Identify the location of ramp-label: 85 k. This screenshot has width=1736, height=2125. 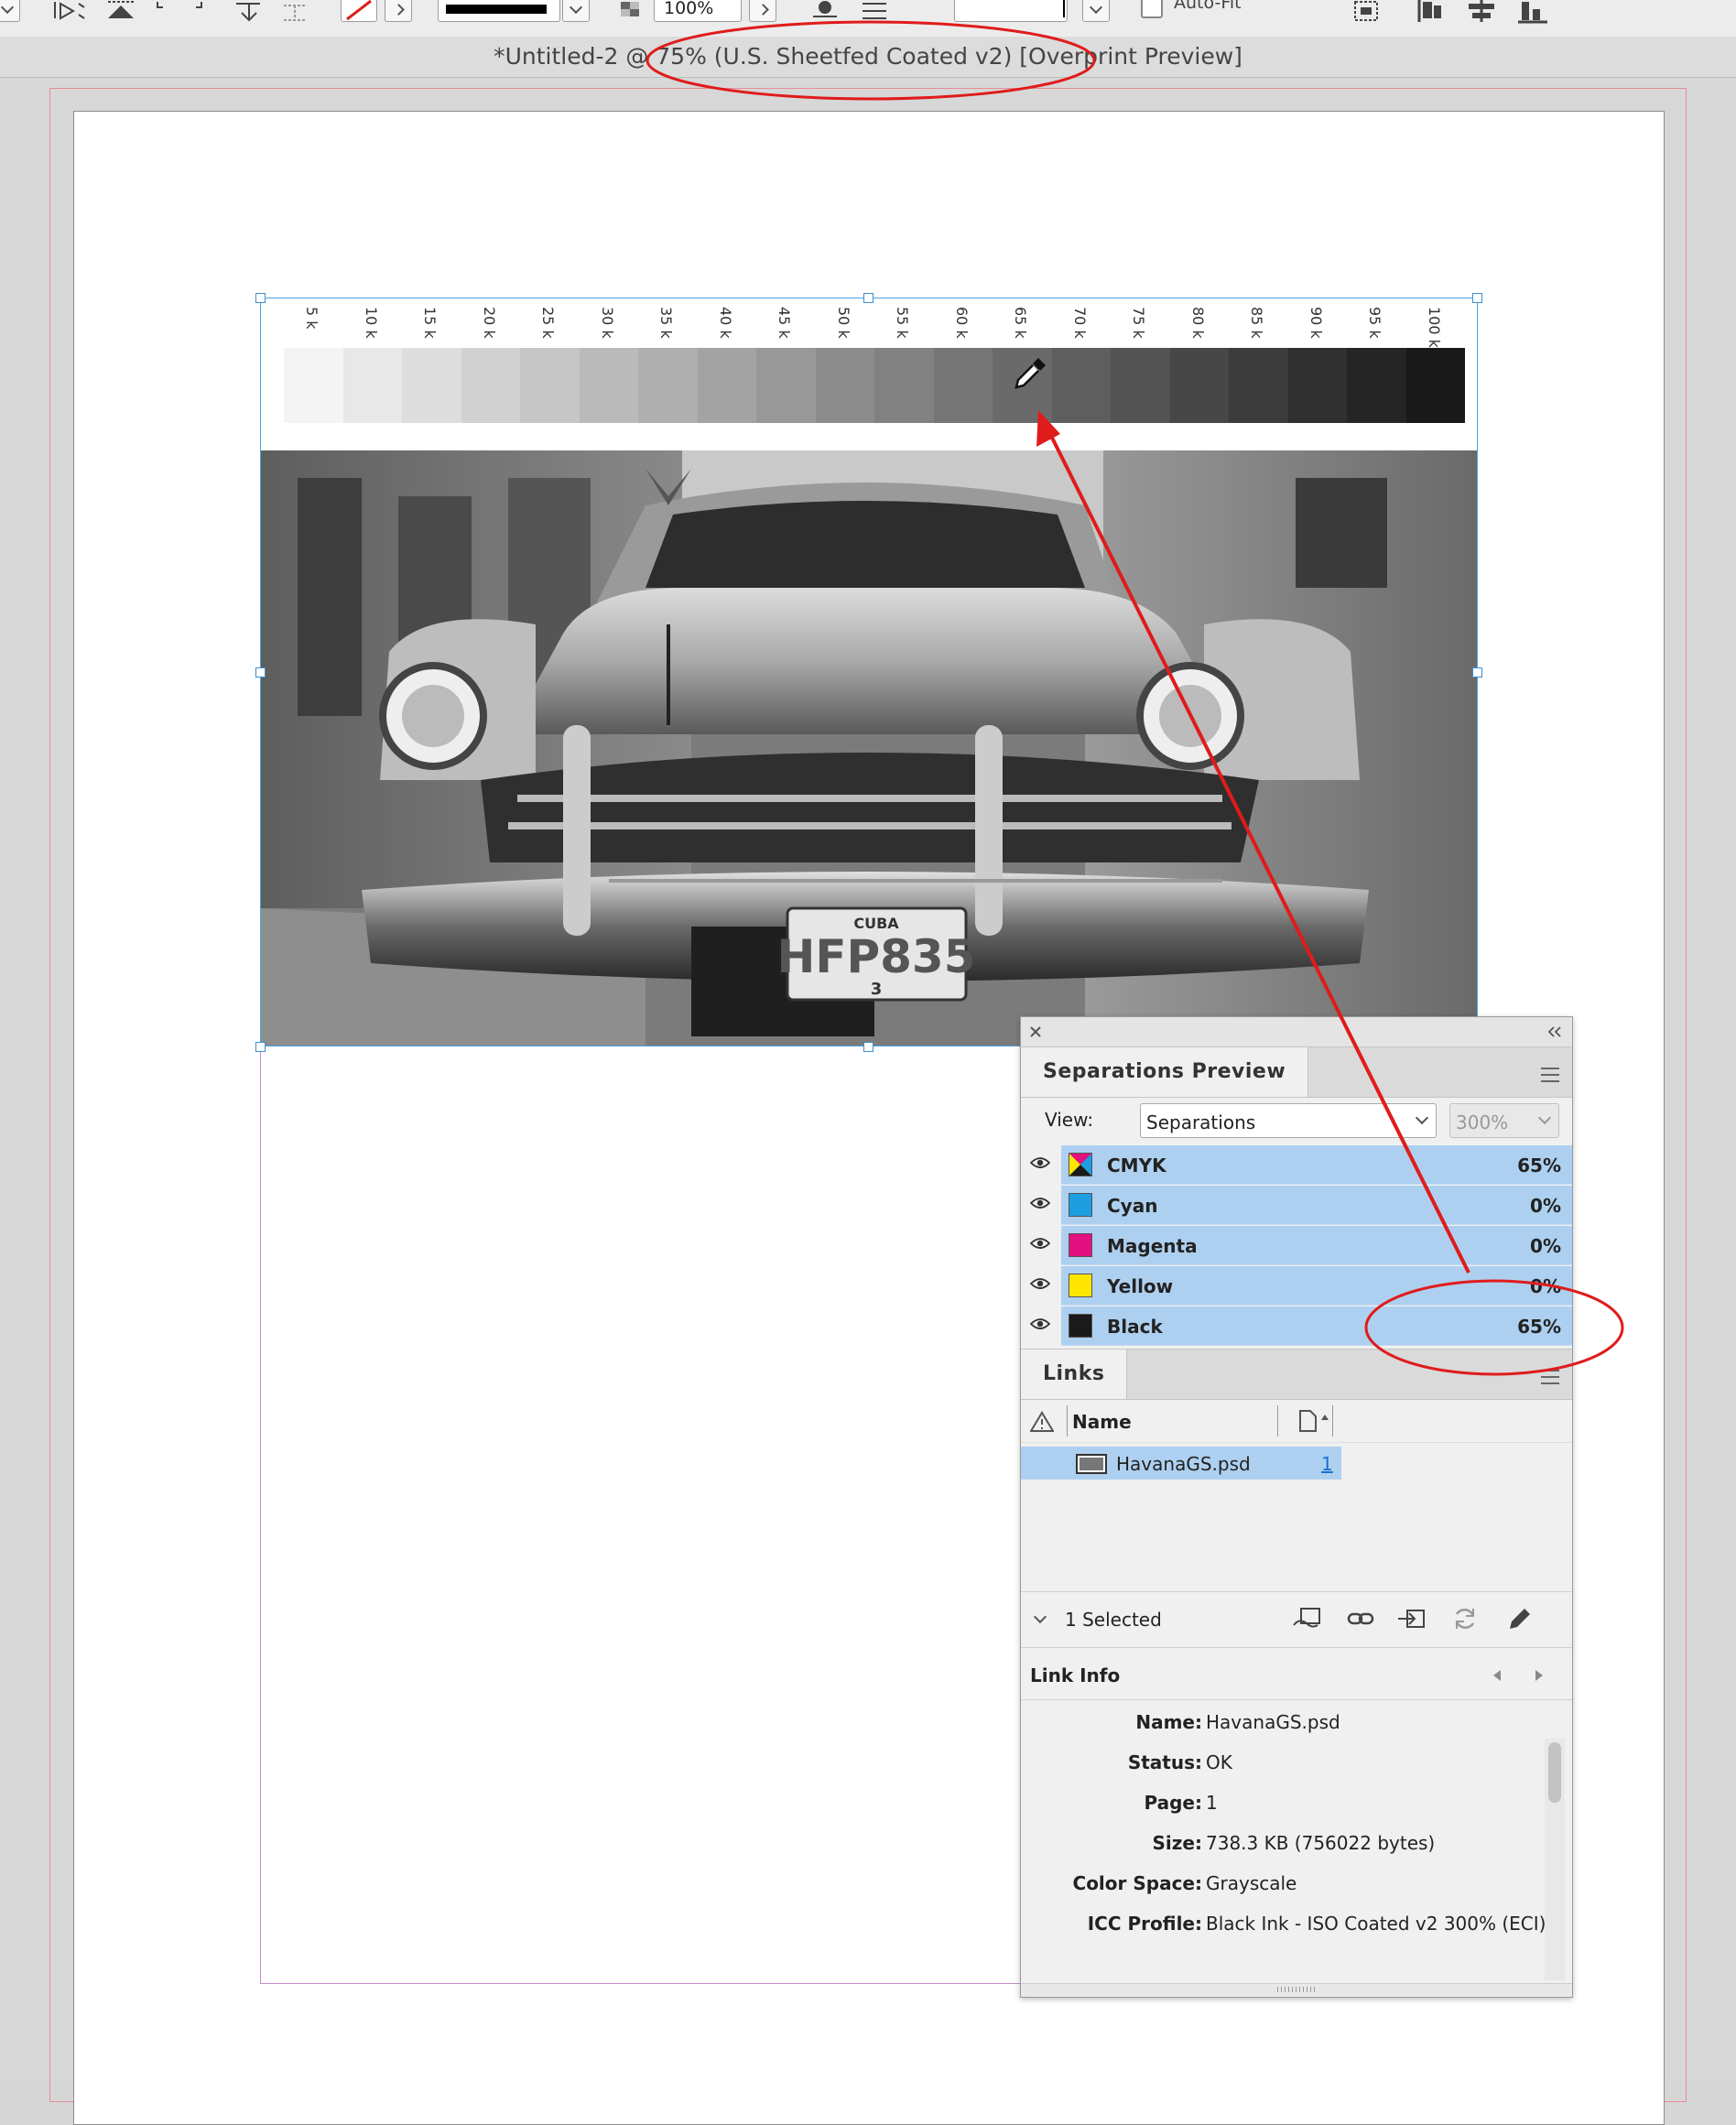
(1258, 327).